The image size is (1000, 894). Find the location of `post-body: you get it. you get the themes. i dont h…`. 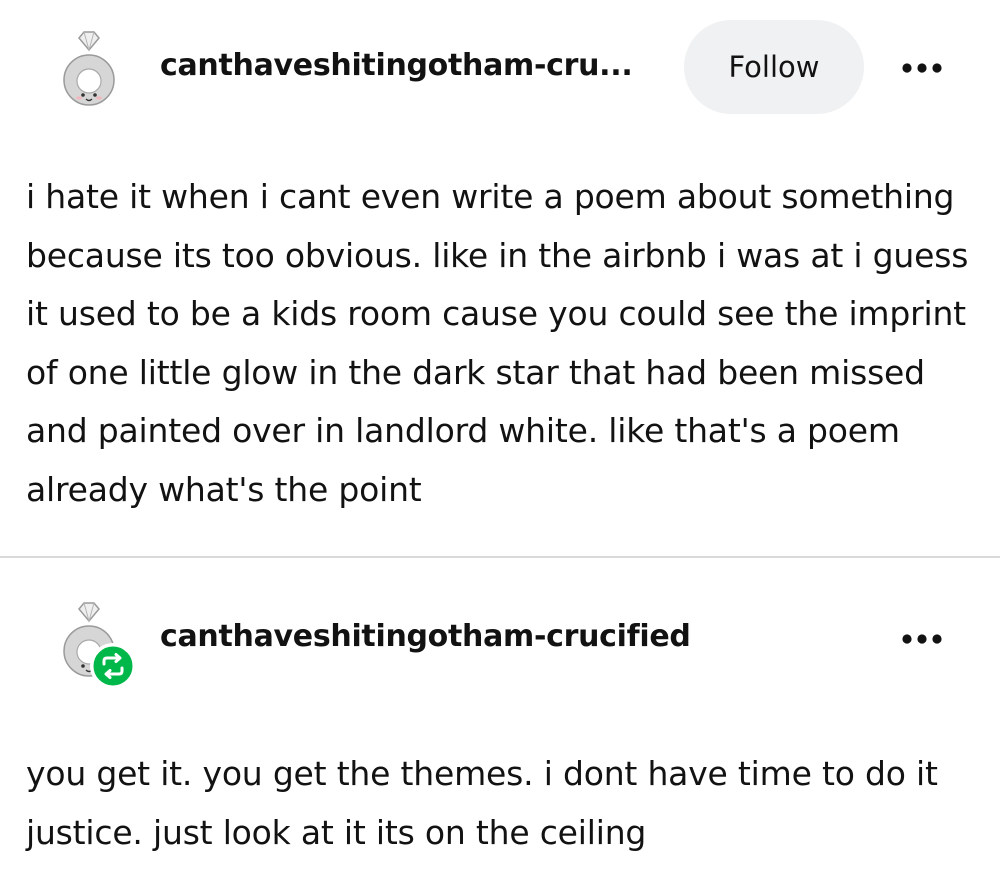

post-body: you get it. you get the themes. i dont h… is located at coordinates (482, 803).